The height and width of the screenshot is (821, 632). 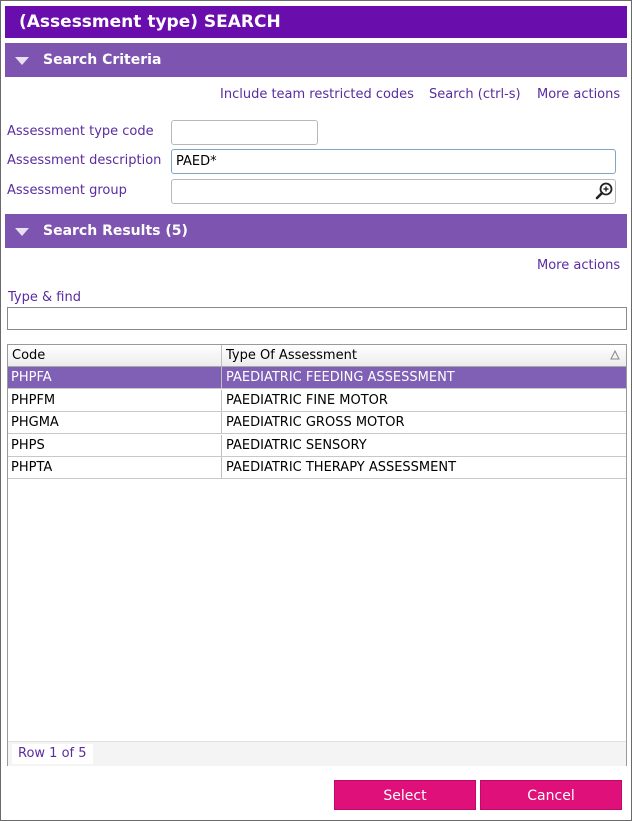 What do you see at coordinates (67, 190) in the screenshot?
I see `assessment-group-label: Assessment group` at bounding box center [67, 190].